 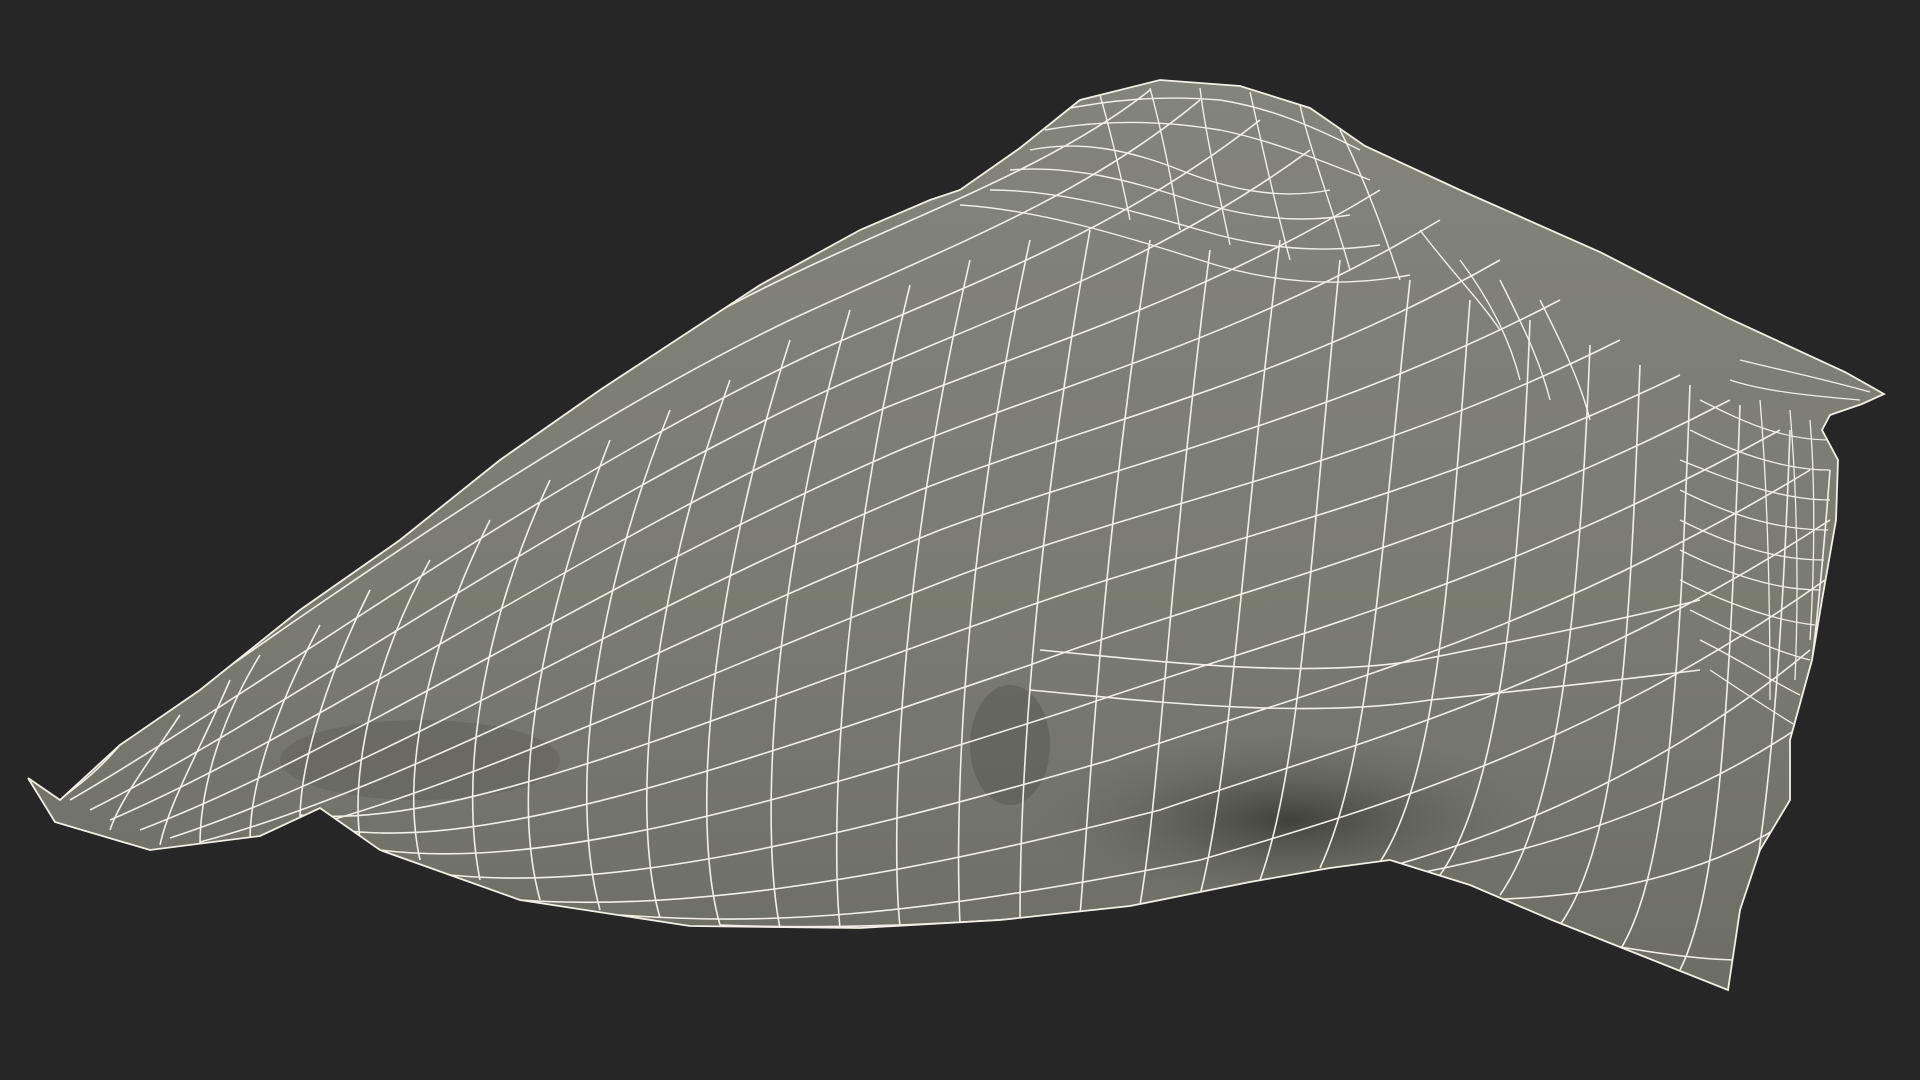 What do you see at coordinates (1010, 745) in the screenshot?
I see `fold-crease-shadow` at bounding box center [1010, 745].